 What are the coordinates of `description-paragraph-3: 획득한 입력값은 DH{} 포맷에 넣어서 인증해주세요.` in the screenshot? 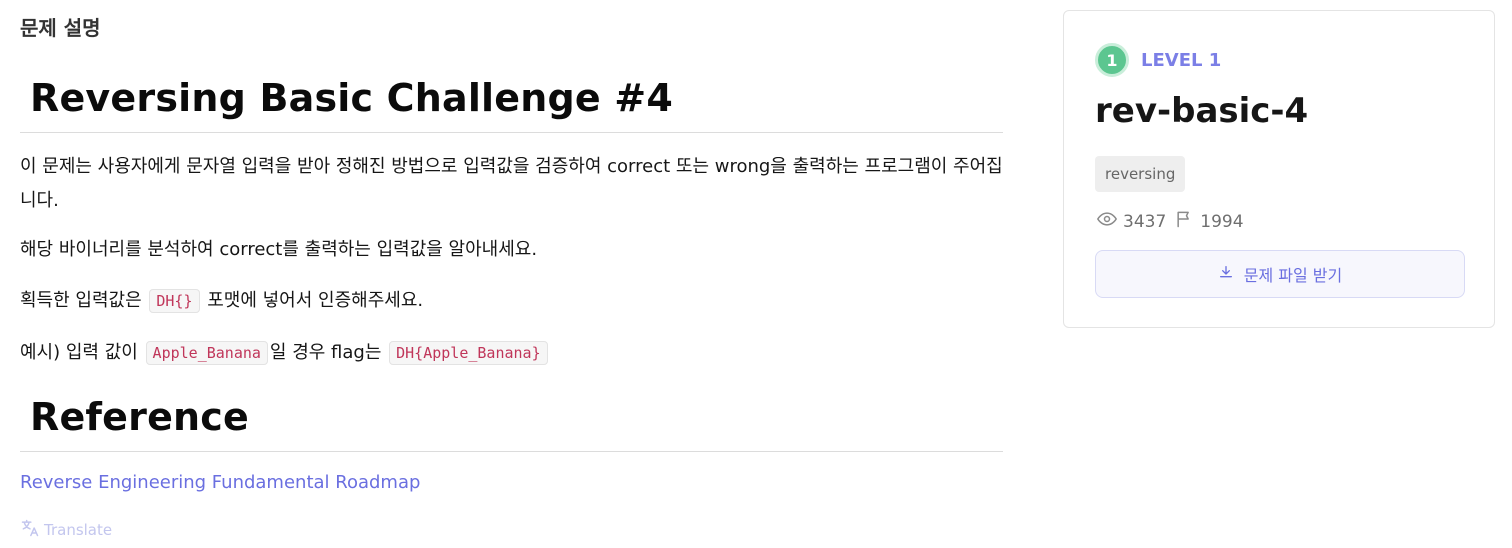 It's located at (511, 301).